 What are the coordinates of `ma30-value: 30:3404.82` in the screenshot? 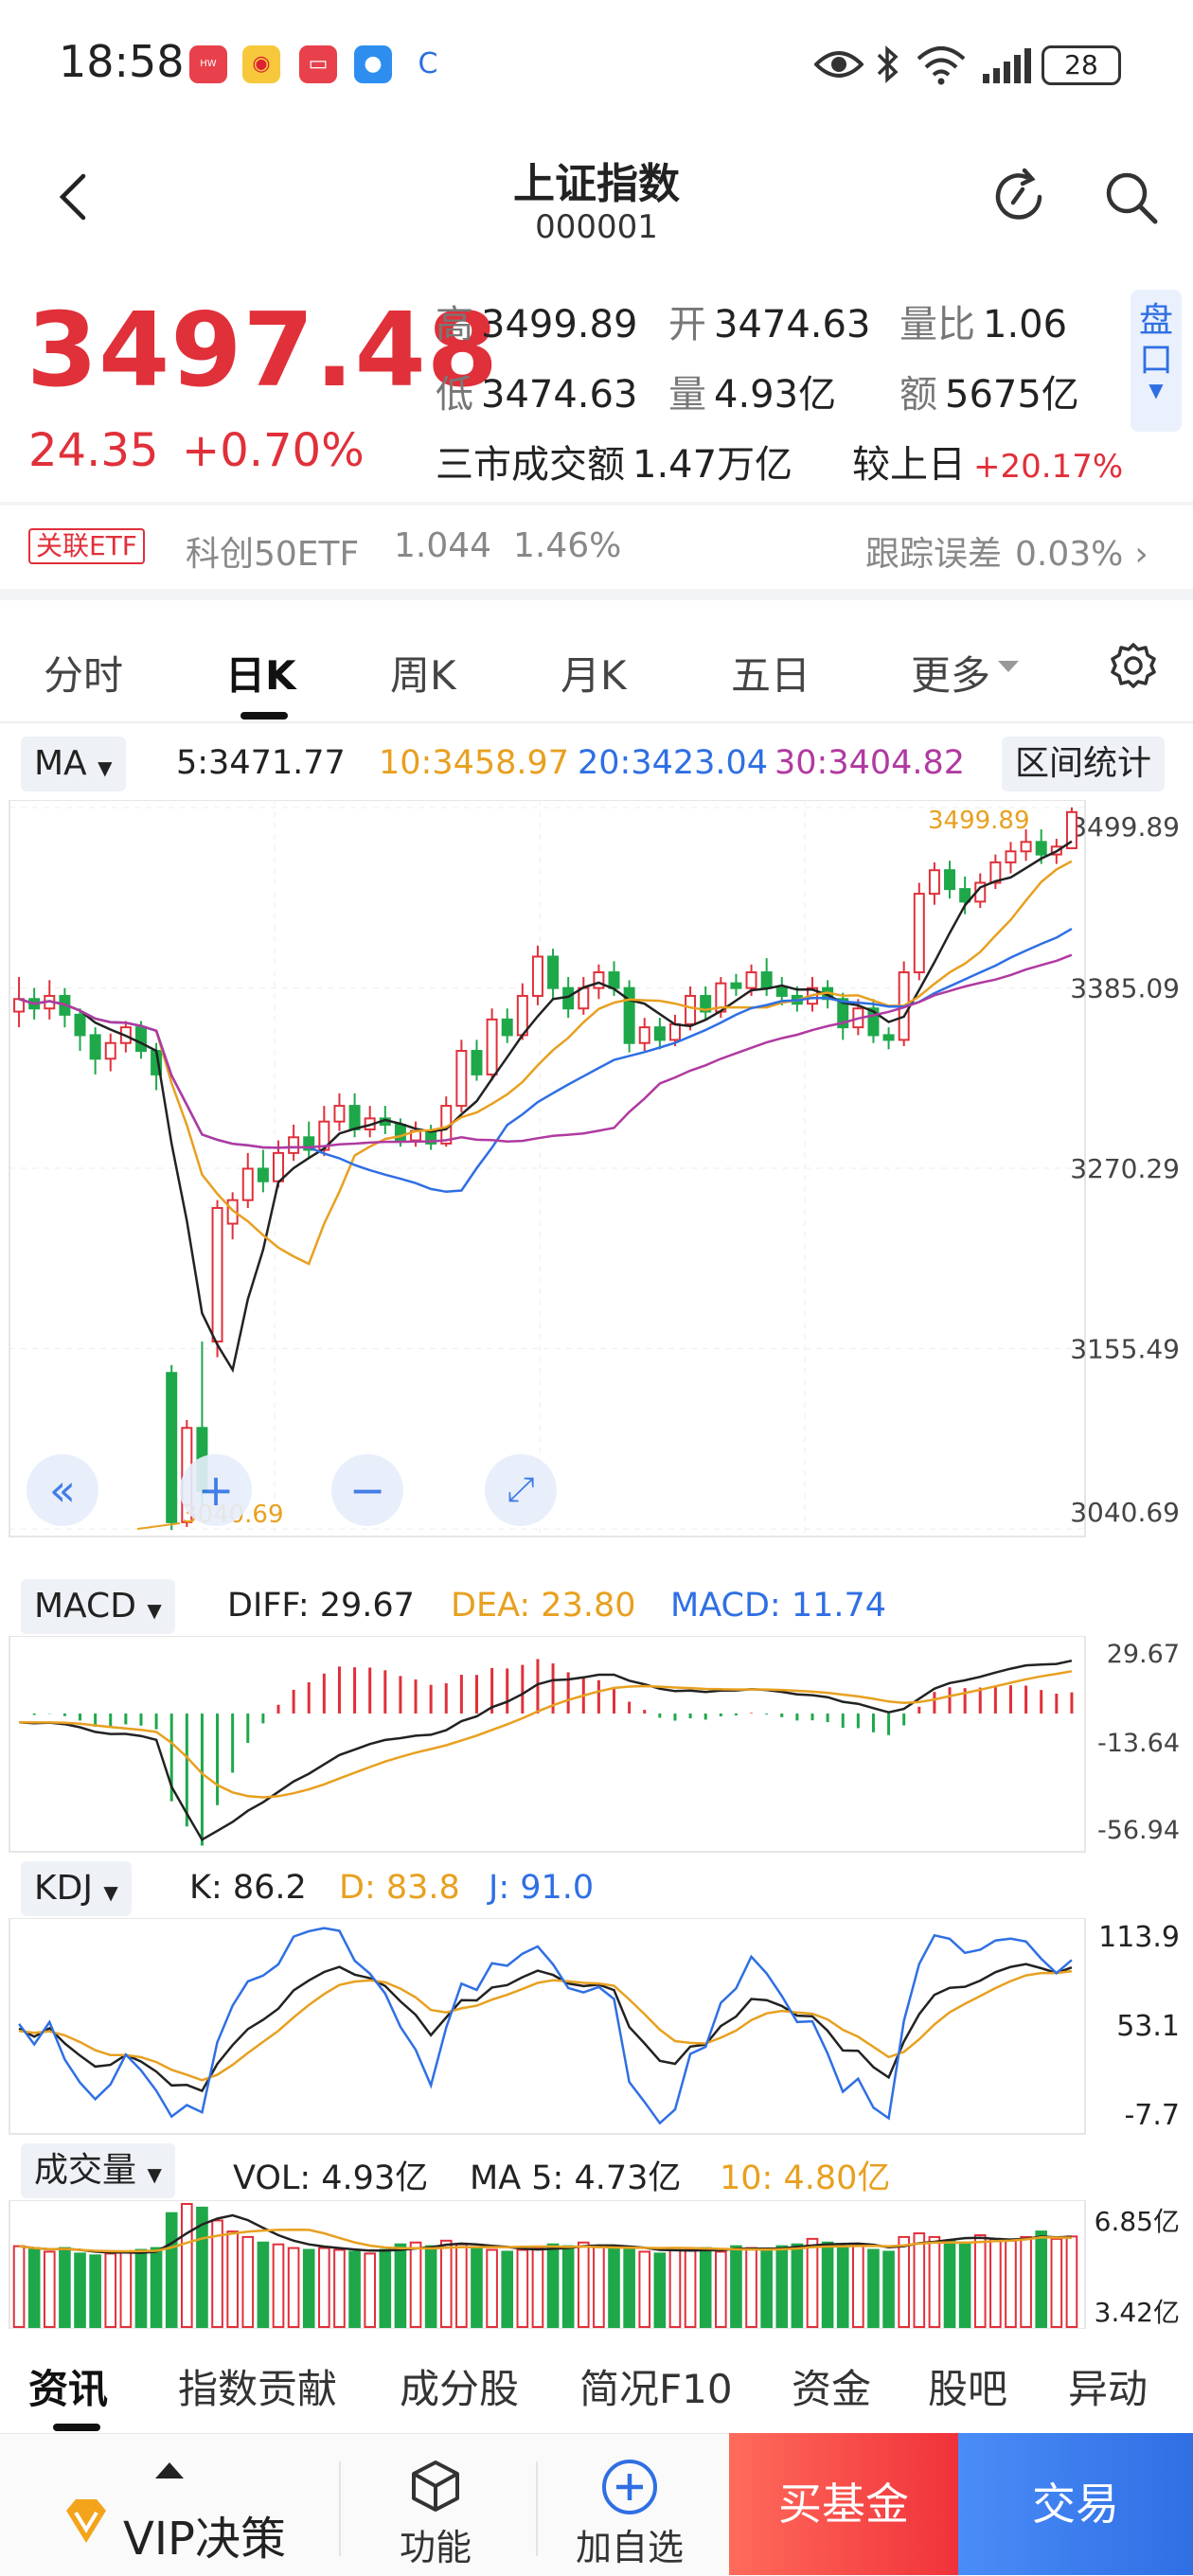 It's located at (870, 763).